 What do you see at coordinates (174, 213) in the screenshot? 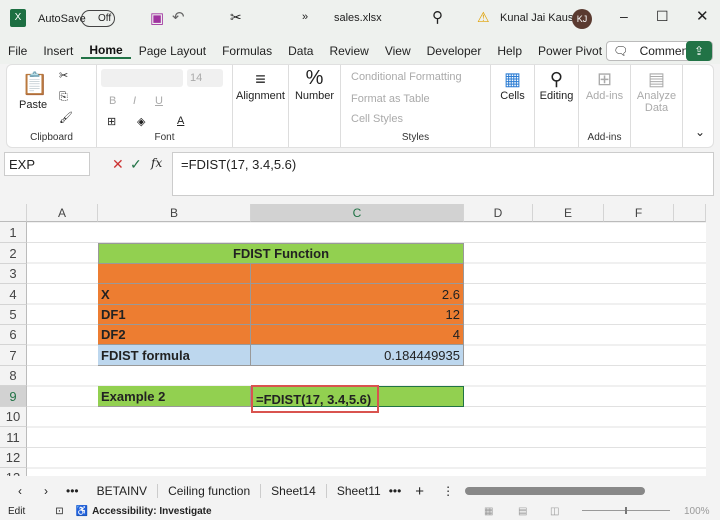
I see `column-header-b: B` at bounding box center [174, 213].